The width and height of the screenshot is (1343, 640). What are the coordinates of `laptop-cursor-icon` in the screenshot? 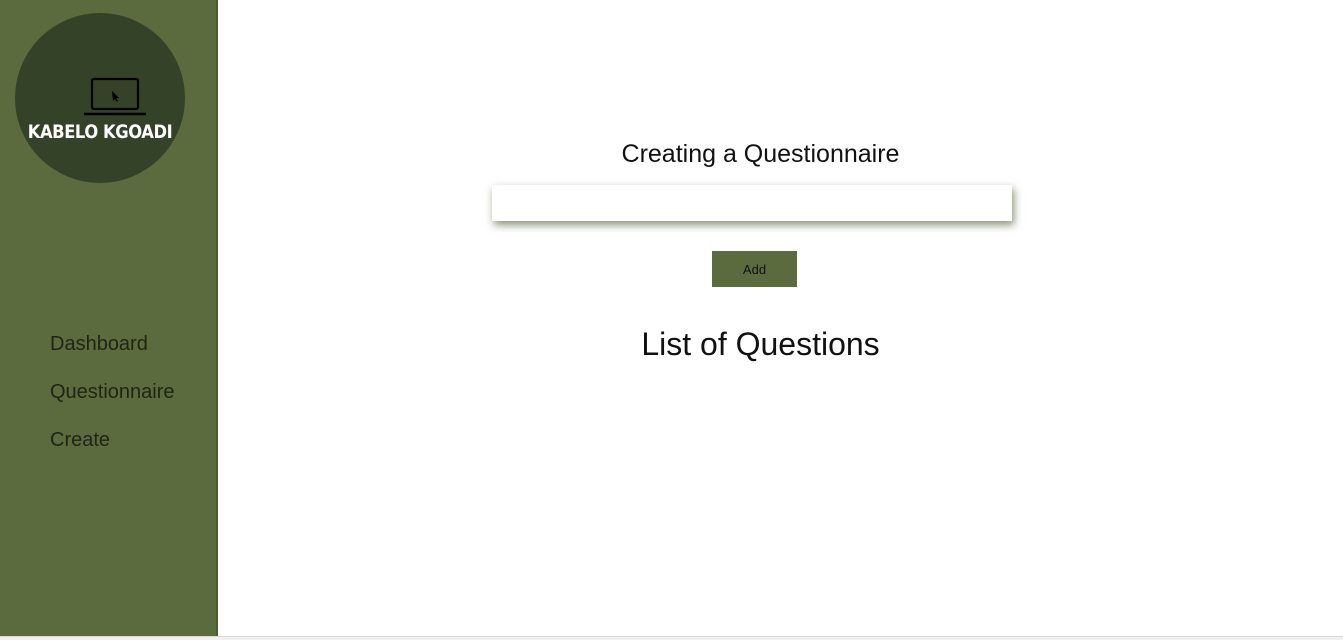 It's located at (115, 96).